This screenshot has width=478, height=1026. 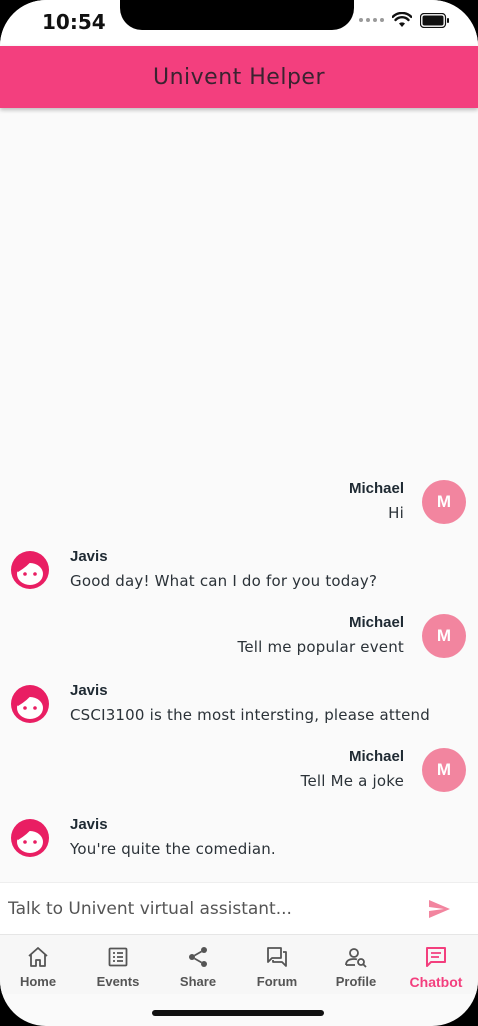 I want to click on nav-item-forum: Forum, so click(x=277, y=965).